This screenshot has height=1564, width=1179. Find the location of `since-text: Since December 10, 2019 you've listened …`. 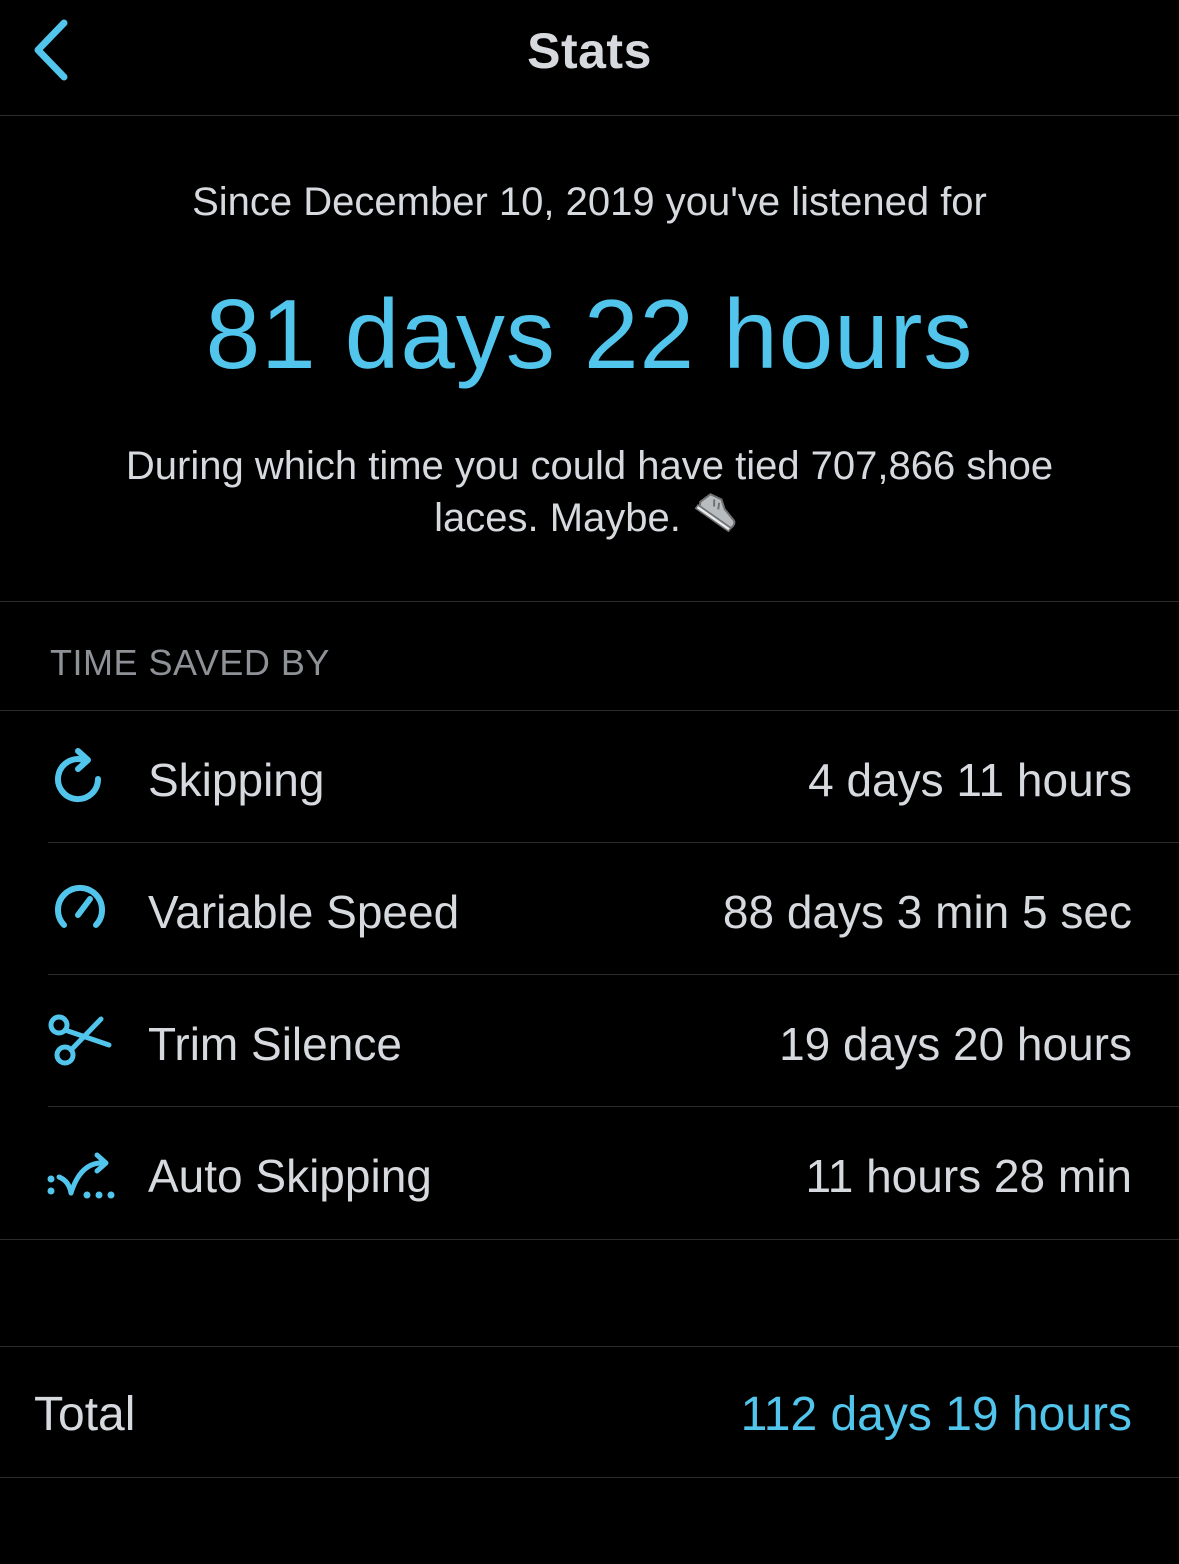

since-text: Since December 10, 2019 you've listened … is located at coordinates (589, 202).